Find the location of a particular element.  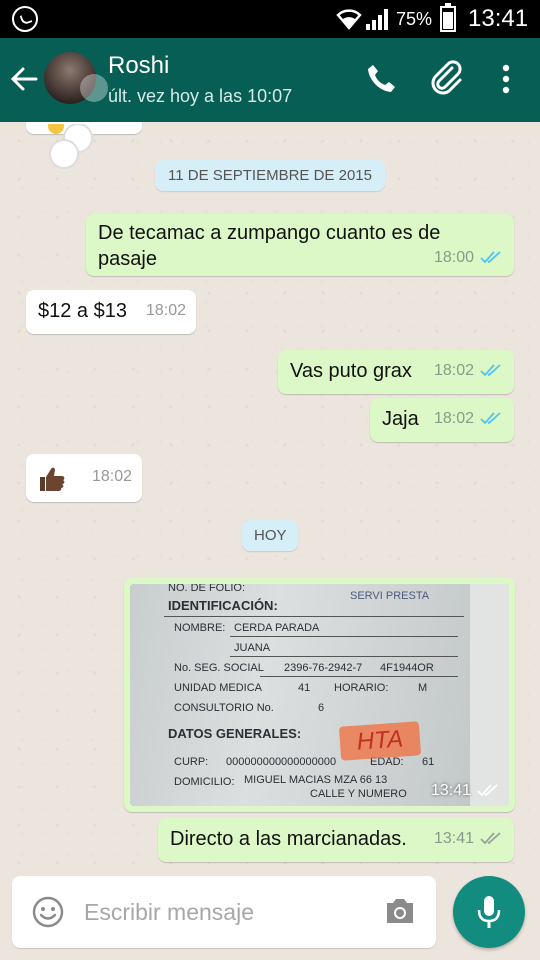

battery-percent: 75% is located at coordinates (414, 19).